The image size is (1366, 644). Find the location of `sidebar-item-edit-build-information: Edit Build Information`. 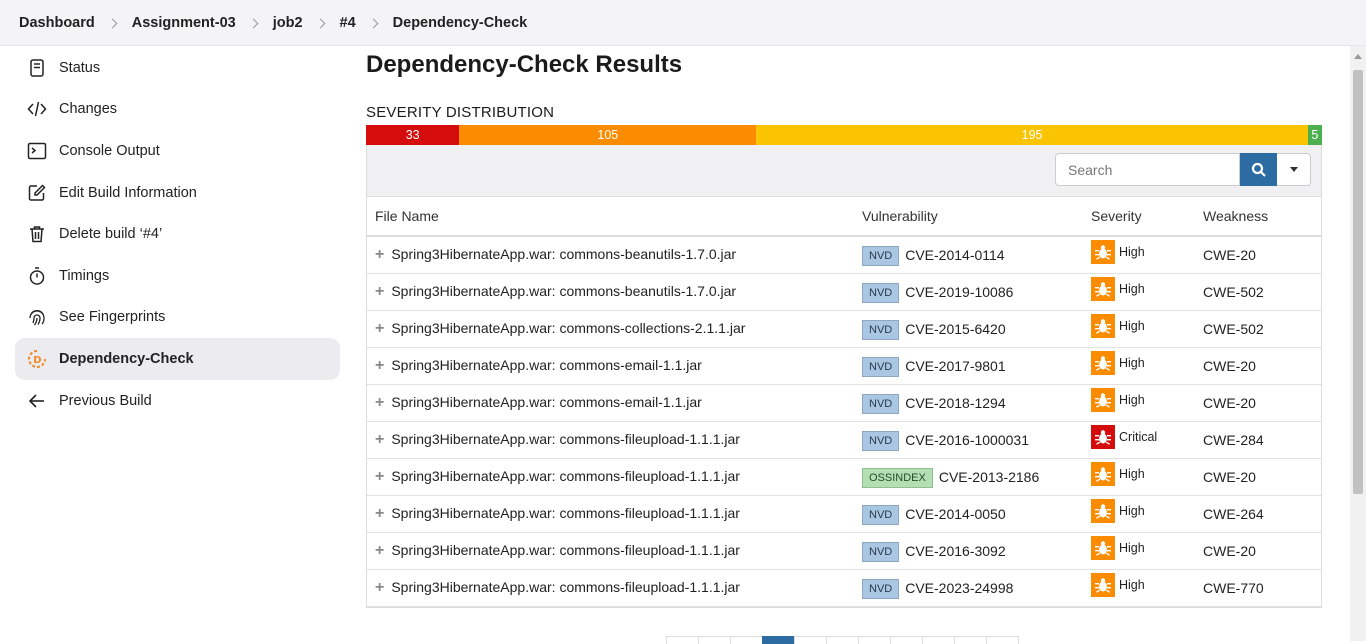

sidebar-item-edit-build-information: Edit Build Information is located at coordinates (177, 193).